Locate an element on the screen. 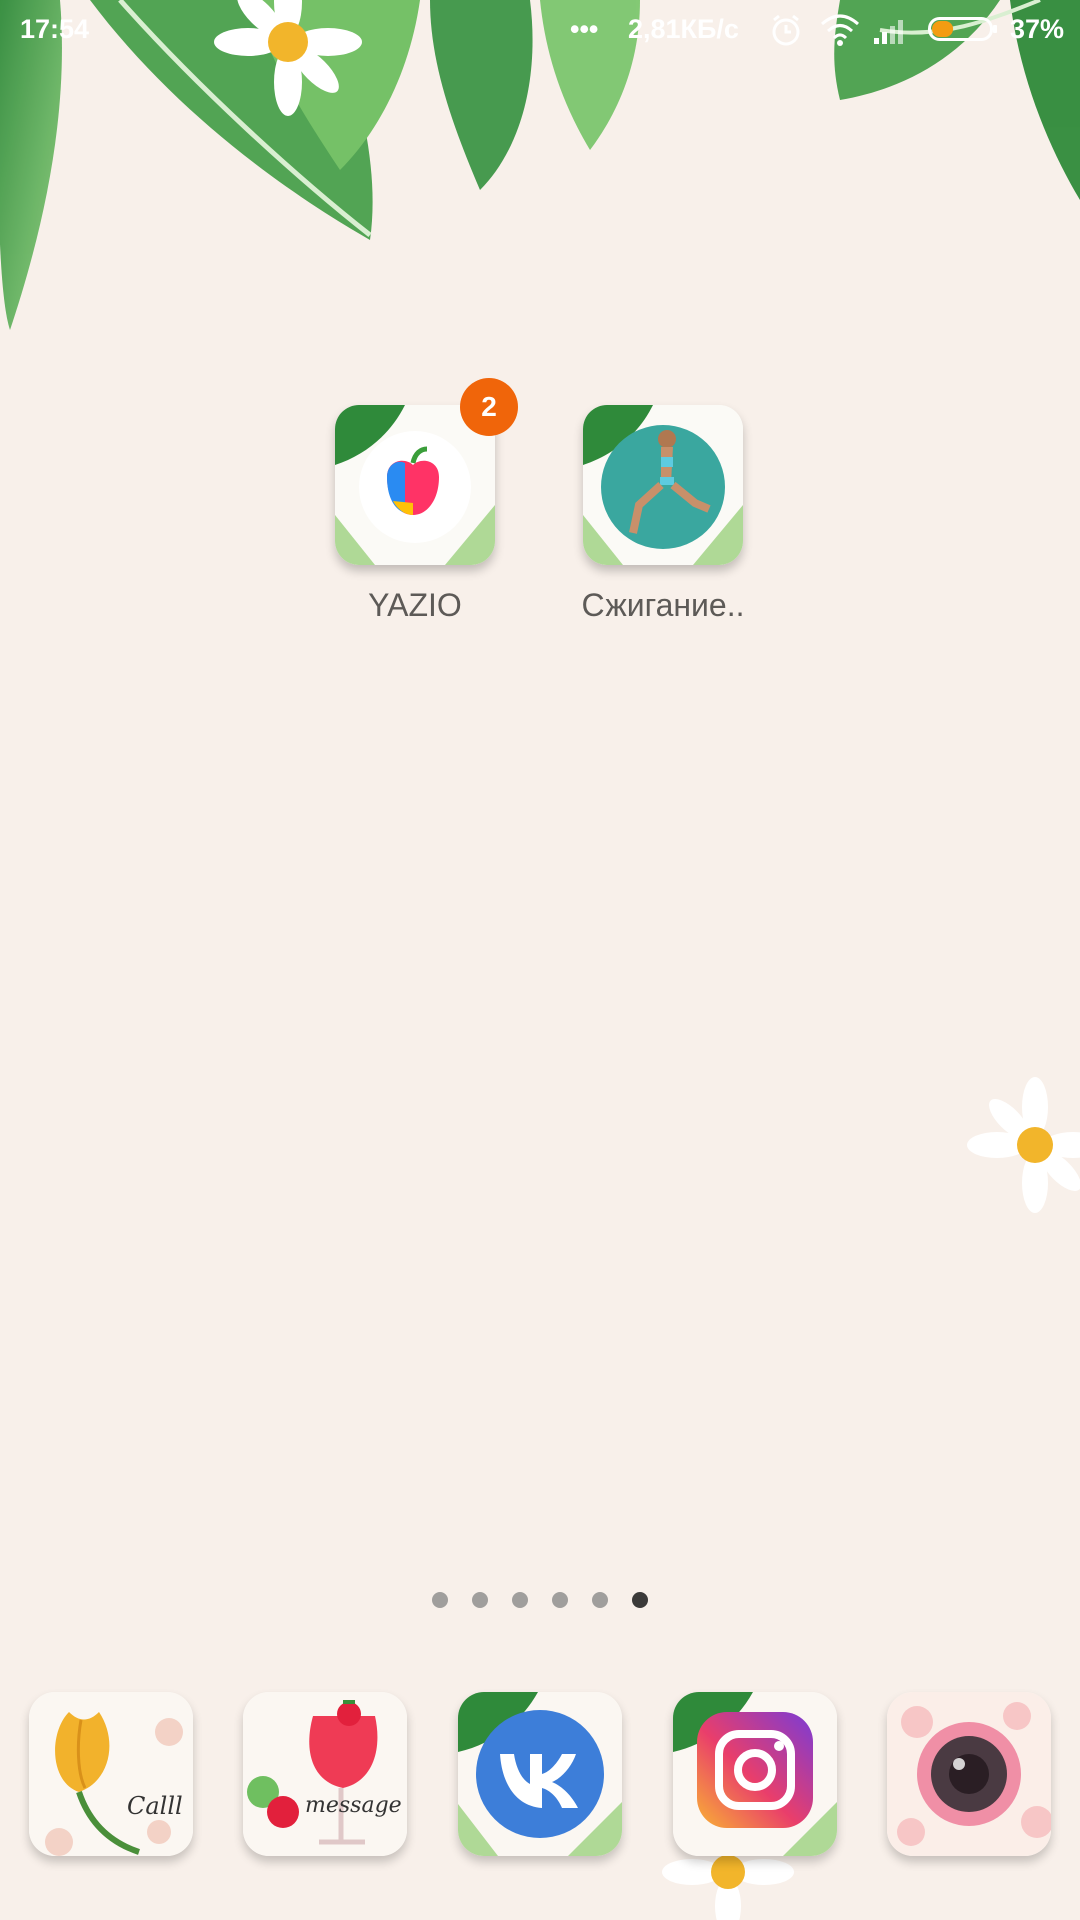 The width and height of the screenshot is (1080, 1920). dock-camera-app is located at coordinates (969, 1774).